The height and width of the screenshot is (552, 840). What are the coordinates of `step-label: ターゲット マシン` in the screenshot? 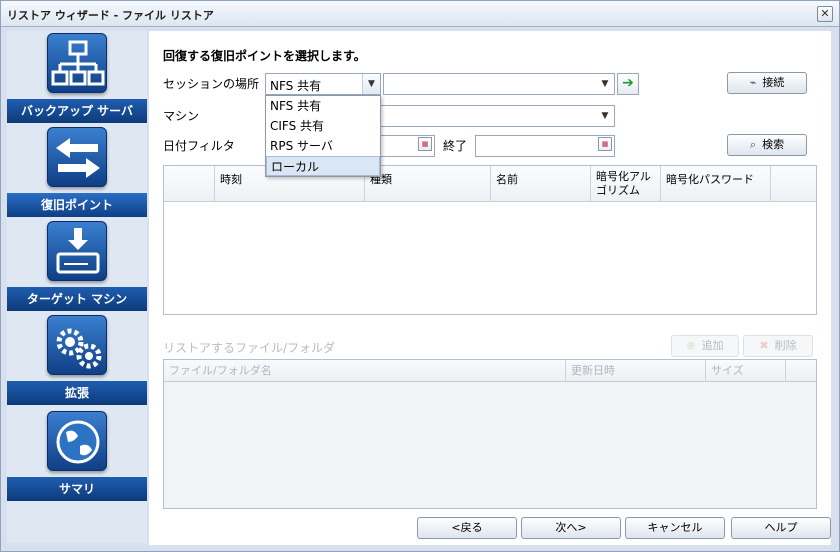 It's located at (77, 299).